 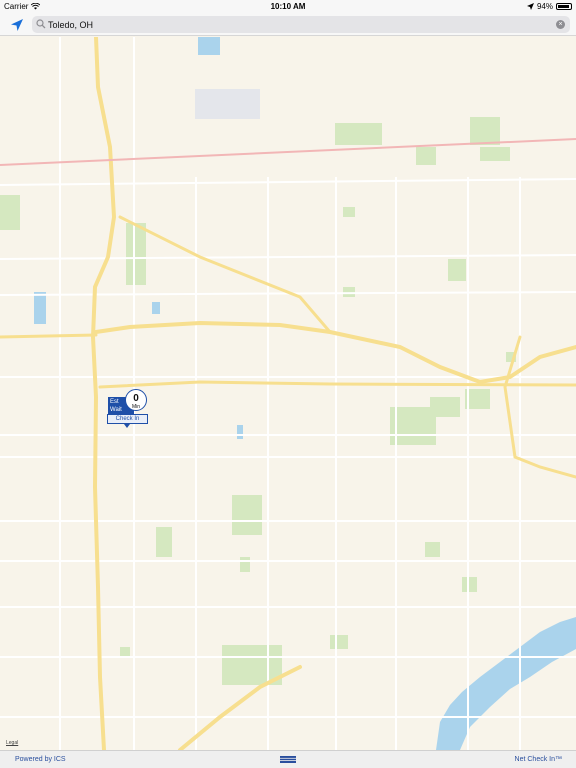 I want to click on est-label-line1: Est, so click(x=114, y=402).